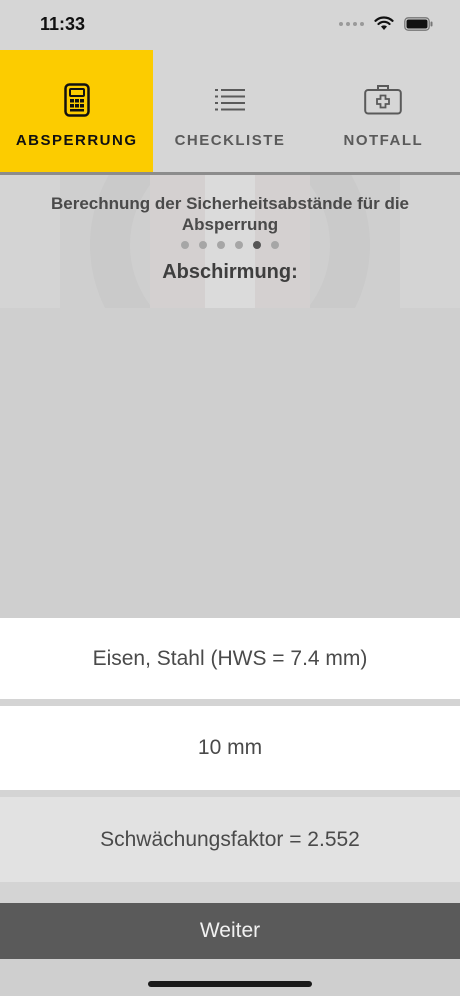 Image resolution: width=460 pixels, height=996 pixels. Describe the element at coordinates (257, 245) in the screenshot. I see `page-dot-active` at that location.